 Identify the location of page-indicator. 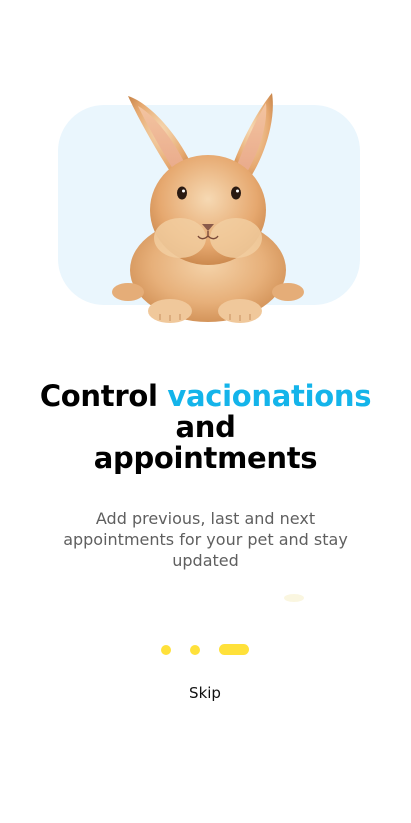
(205, 650).